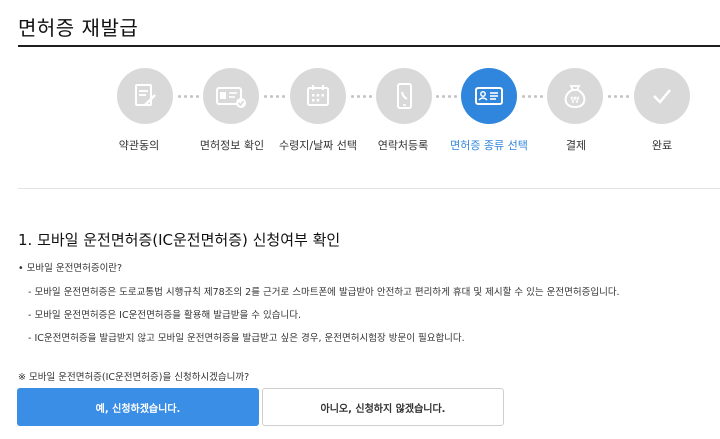 The height and width of the screenshot is (439, 720). I want to click on money-bag-icon: ₩, so click(575, 97).